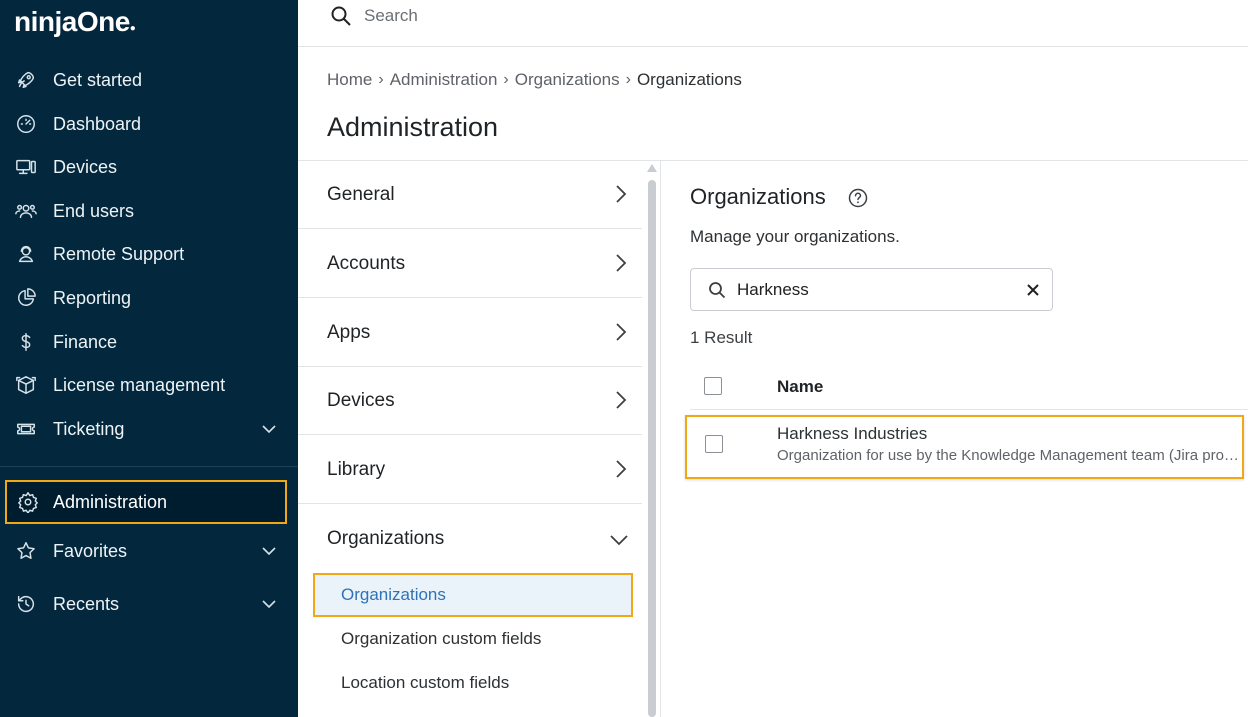 This screenshot has width=1248, height=717. What do you see at coordinates (356, 469) in the screenshot?
I see `menu-item-label: Library` at bounding box center [356, 469].